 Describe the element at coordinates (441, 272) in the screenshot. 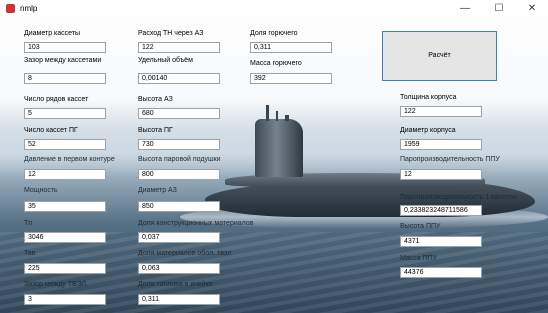

I see `ppu-mass-field: 44376` at that location.